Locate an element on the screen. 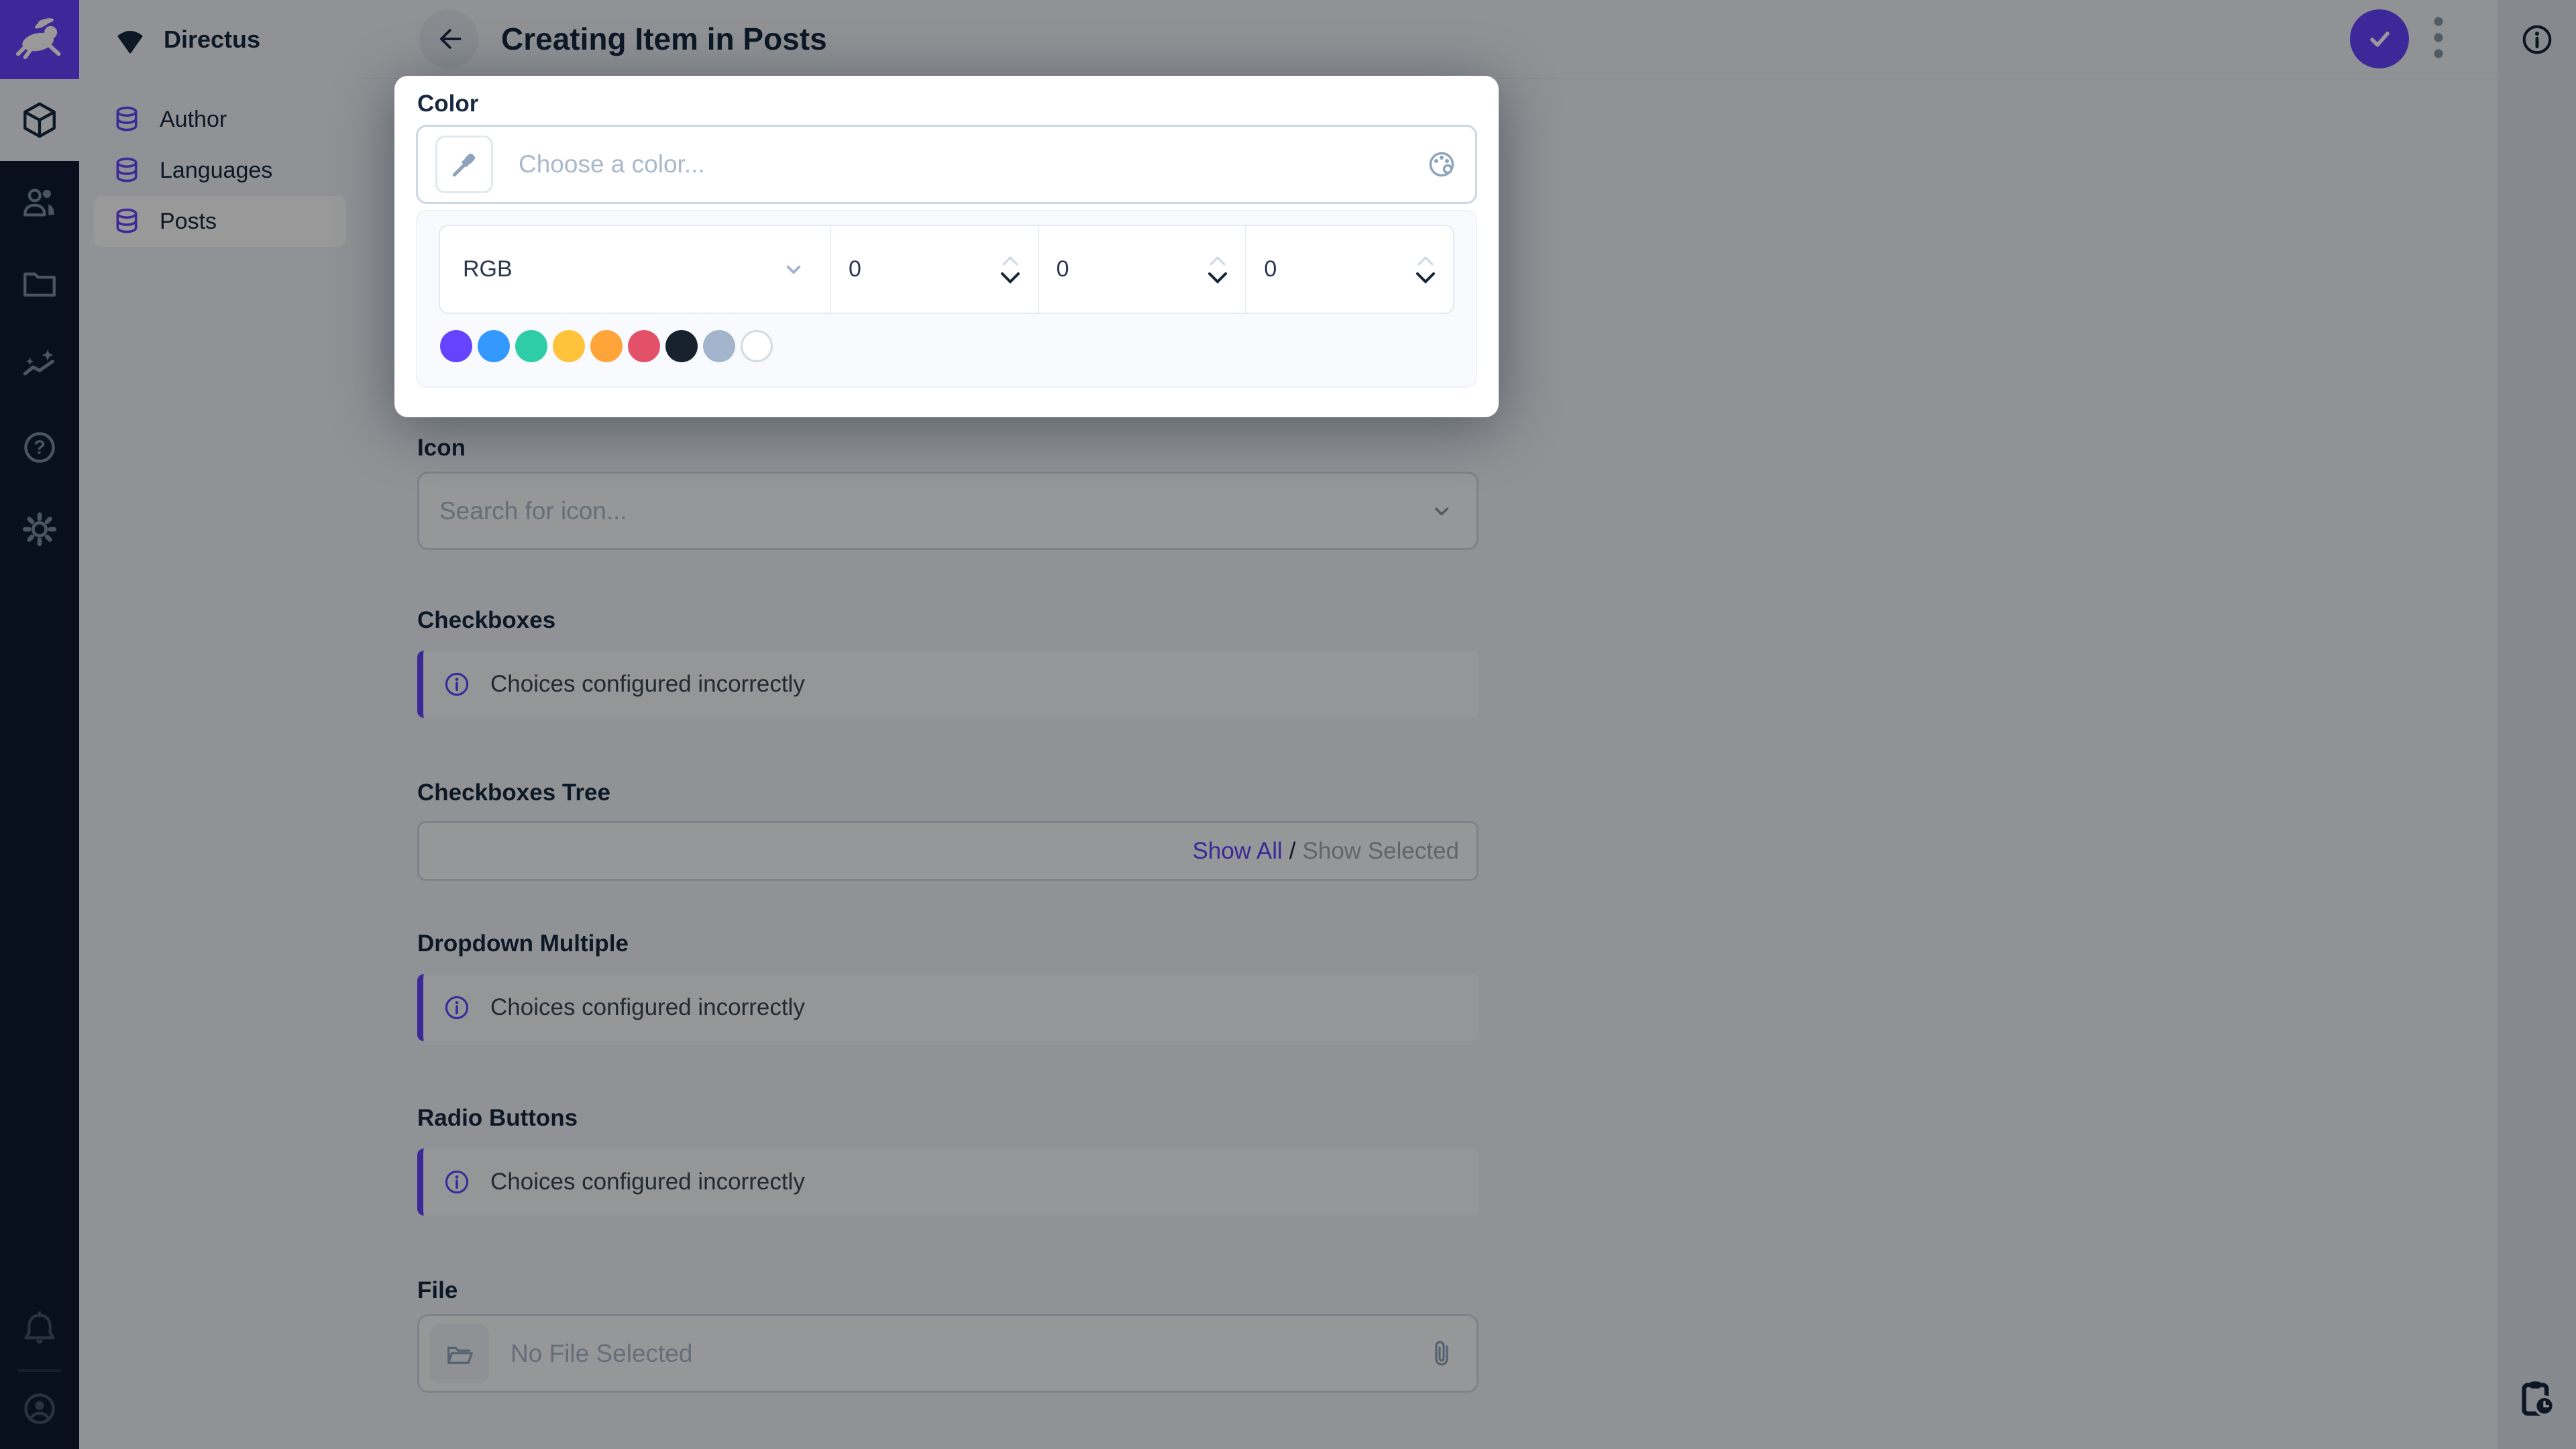  eyedropper-icon is located at coordinates (464, 165).